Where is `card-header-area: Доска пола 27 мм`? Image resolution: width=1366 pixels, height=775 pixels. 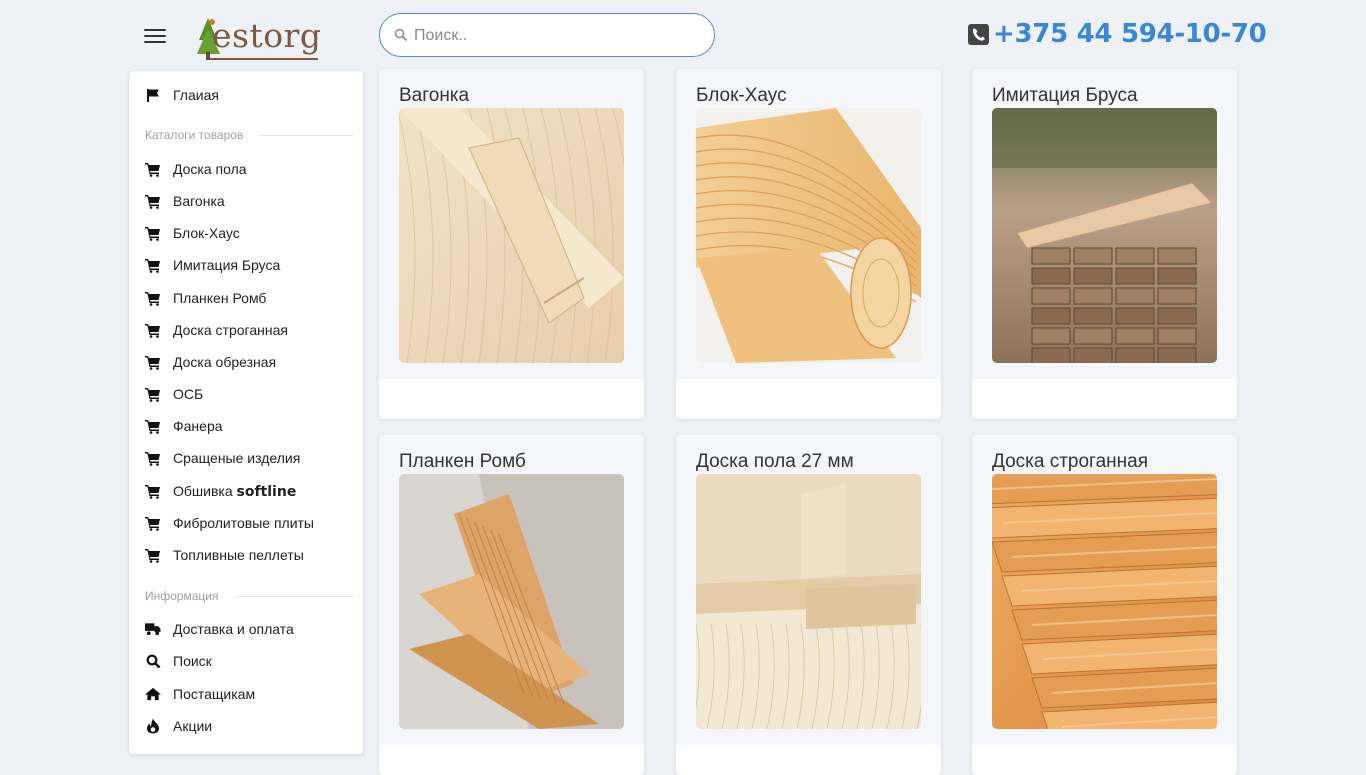
card-header-area: Доска пола 27 мм is located at coordinates (808, 590).